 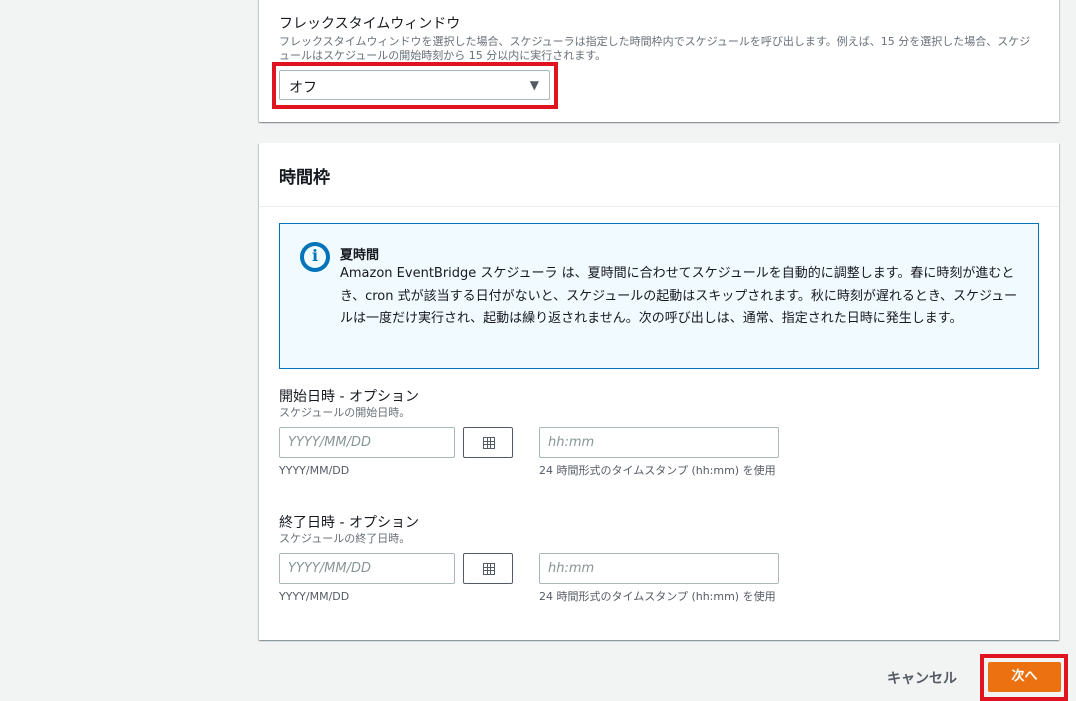 What do you see at coordinates (659, 442) in the screenshot?
I see `start-time-input` at bounding box center [659, 442].